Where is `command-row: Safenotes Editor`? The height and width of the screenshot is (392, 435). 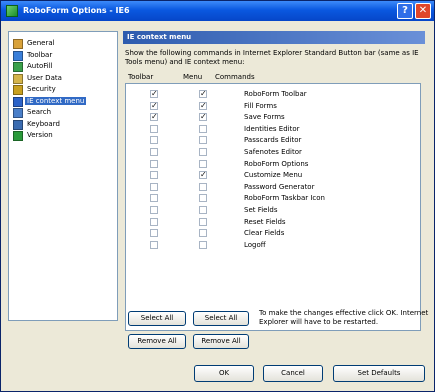 command-row: Safenotes Editor is located at coordinates (273, 152).